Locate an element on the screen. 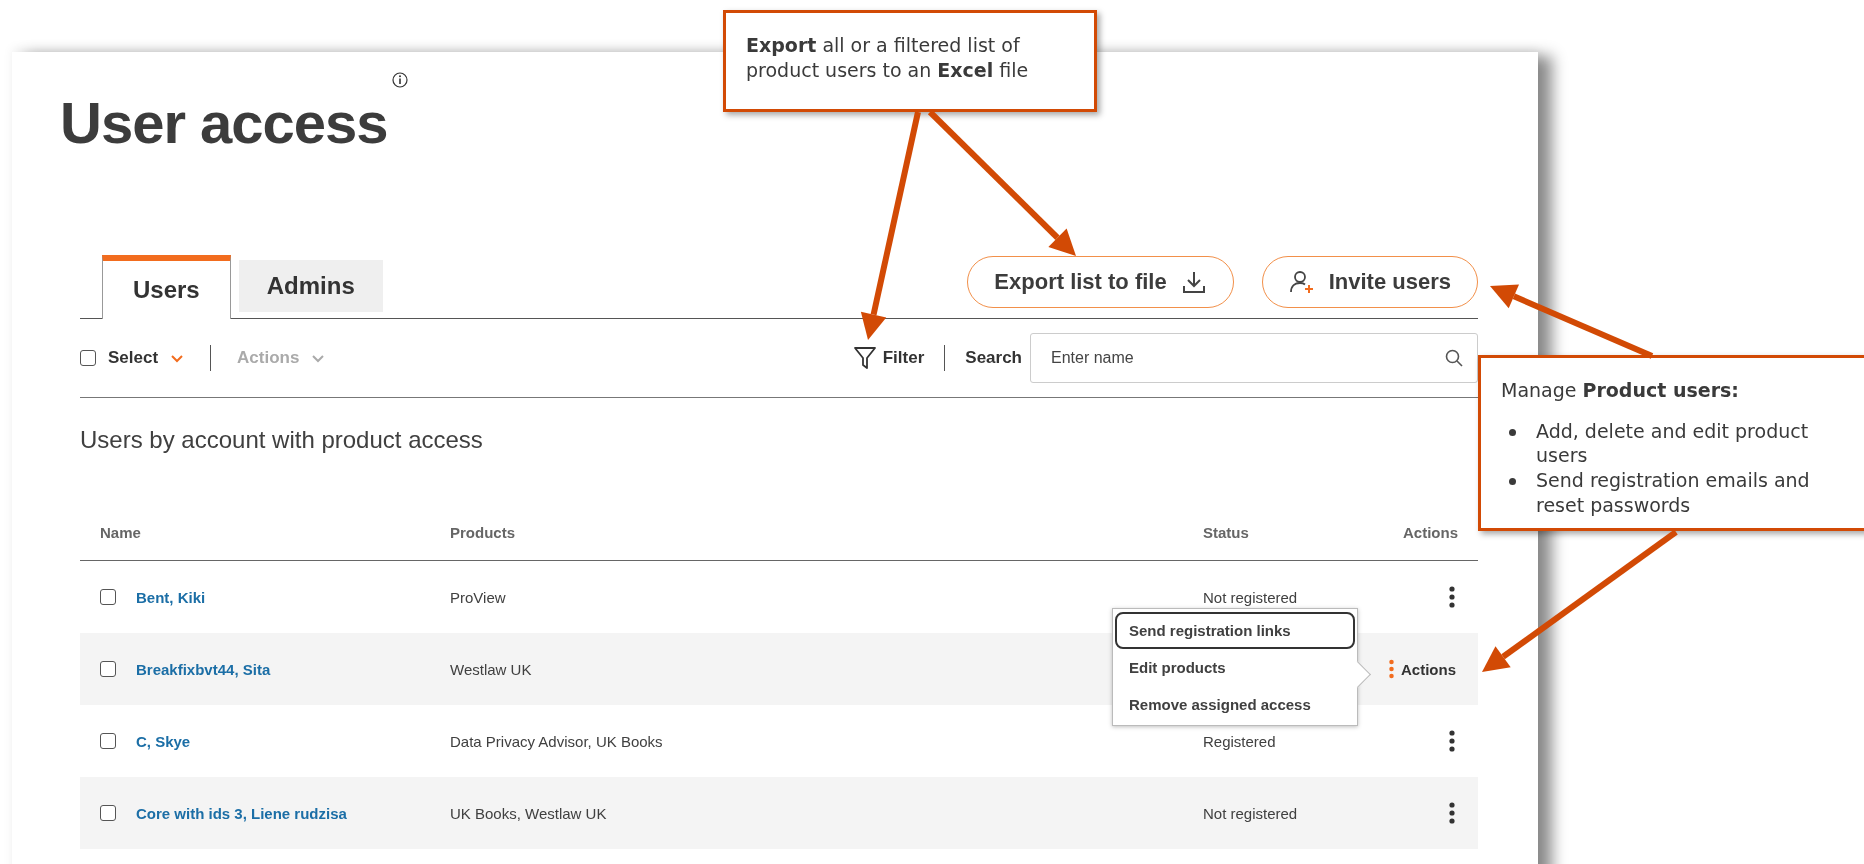 This screenshot has width=1864, height=864. menu-item: Edit products is located at coordinates (1235, 667).